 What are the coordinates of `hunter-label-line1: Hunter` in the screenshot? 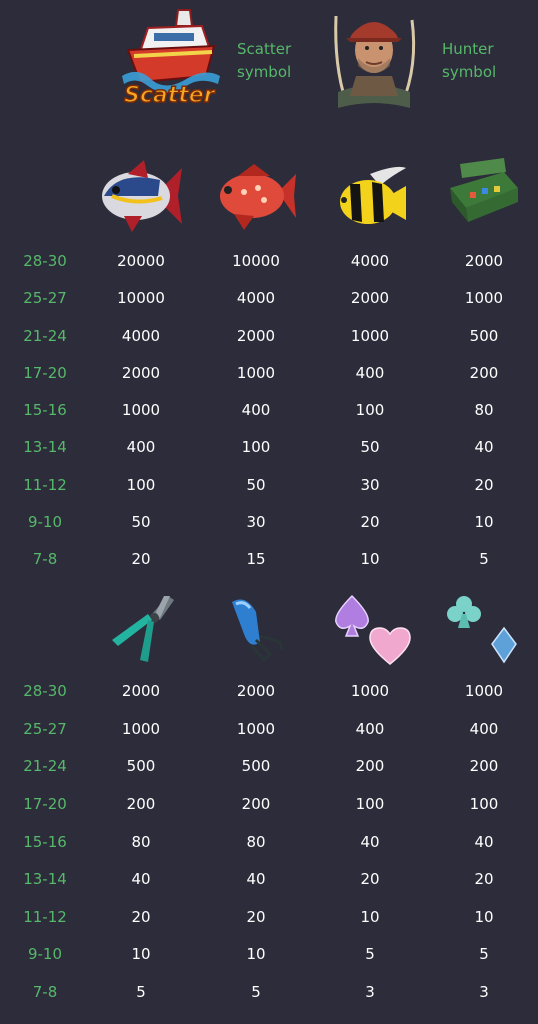 It's located at (468, 49).